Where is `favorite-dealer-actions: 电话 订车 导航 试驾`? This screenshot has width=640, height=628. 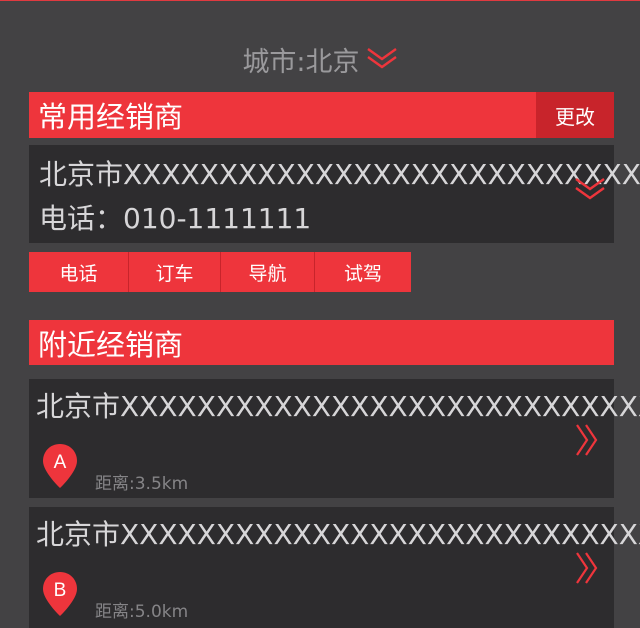
favorite-dealer-actions: 电话 订车 导航 试驾 is located at coordinates (220, 272).